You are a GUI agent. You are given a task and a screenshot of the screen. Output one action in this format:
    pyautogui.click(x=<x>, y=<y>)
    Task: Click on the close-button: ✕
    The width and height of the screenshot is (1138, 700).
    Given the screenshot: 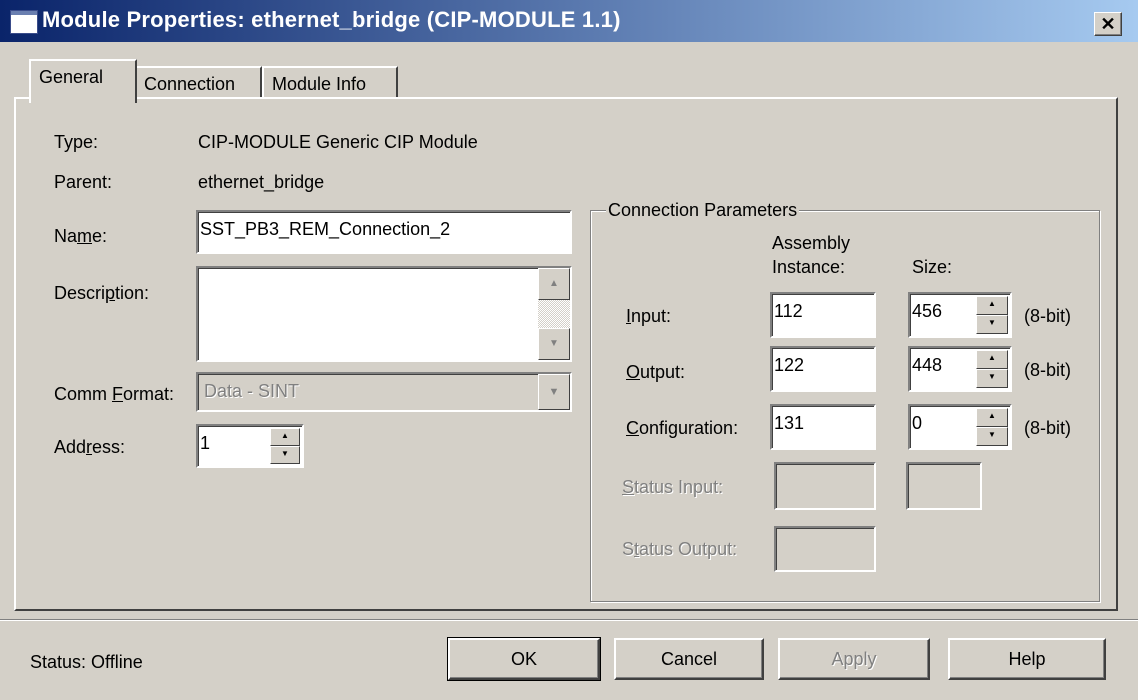 What is the action you would take?
    pyautogui.click(x=1108, y=24)
    